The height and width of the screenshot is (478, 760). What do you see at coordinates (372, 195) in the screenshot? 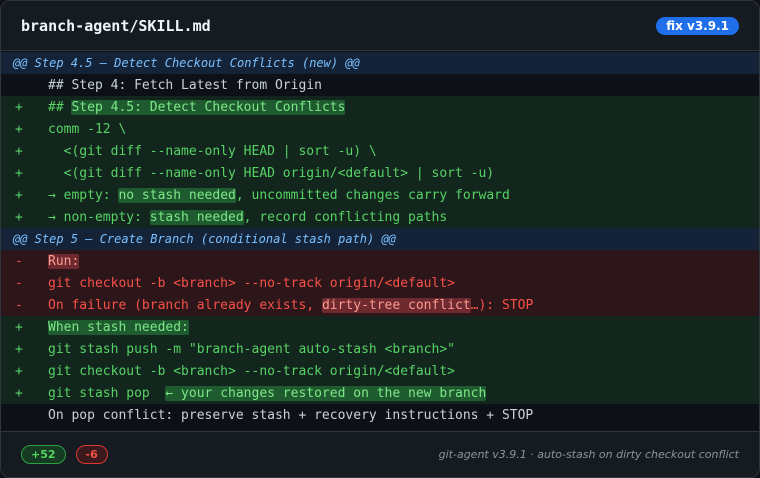
I see `code-text: , uncommitted changes carry forward` at bounding box center [372, 195].